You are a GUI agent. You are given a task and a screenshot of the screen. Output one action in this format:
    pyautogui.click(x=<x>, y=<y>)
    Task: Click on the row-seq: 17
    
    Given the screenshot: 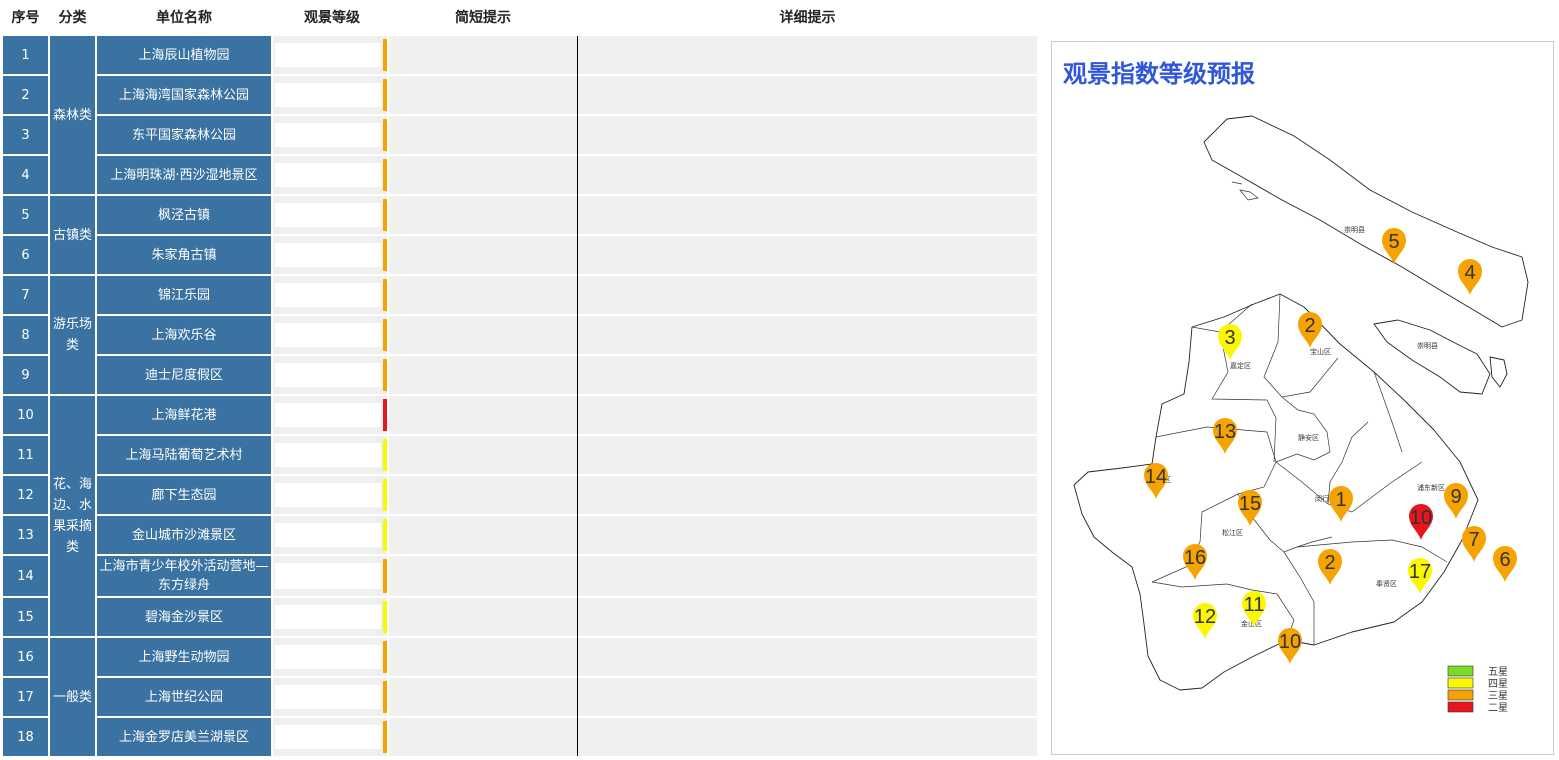 What is the action you would take?
    pyautogui.click(x=25, y=697)
    